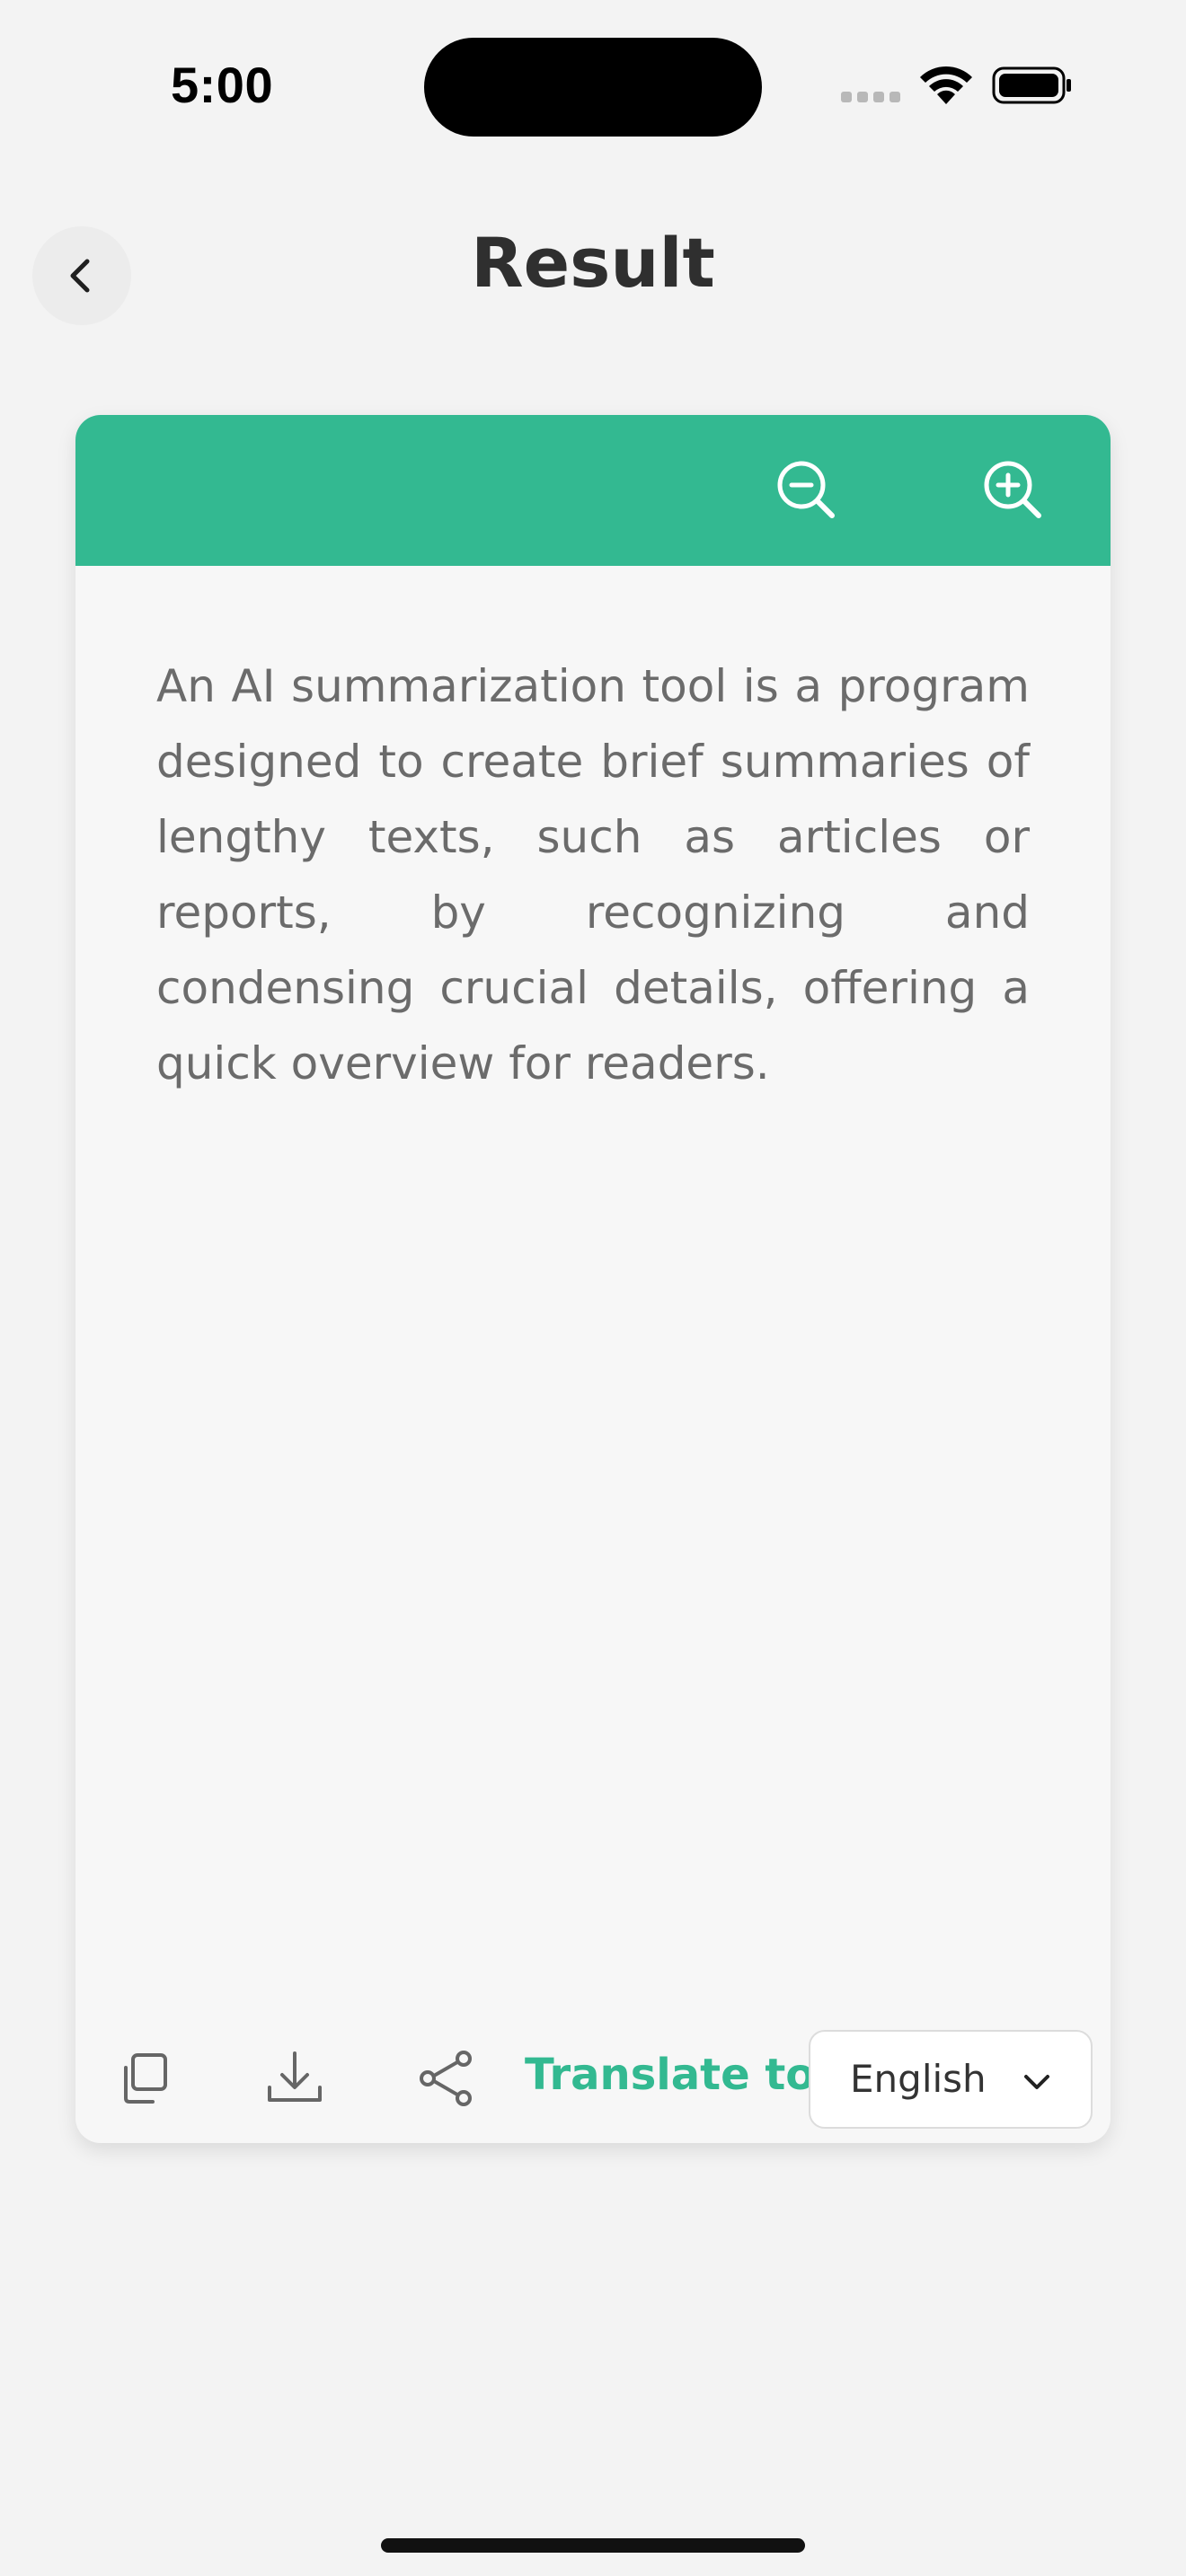 Image resolution: width=1186 pixels, height=2576 pixels. I want to click on zoom-out-button, so click(807, 491).